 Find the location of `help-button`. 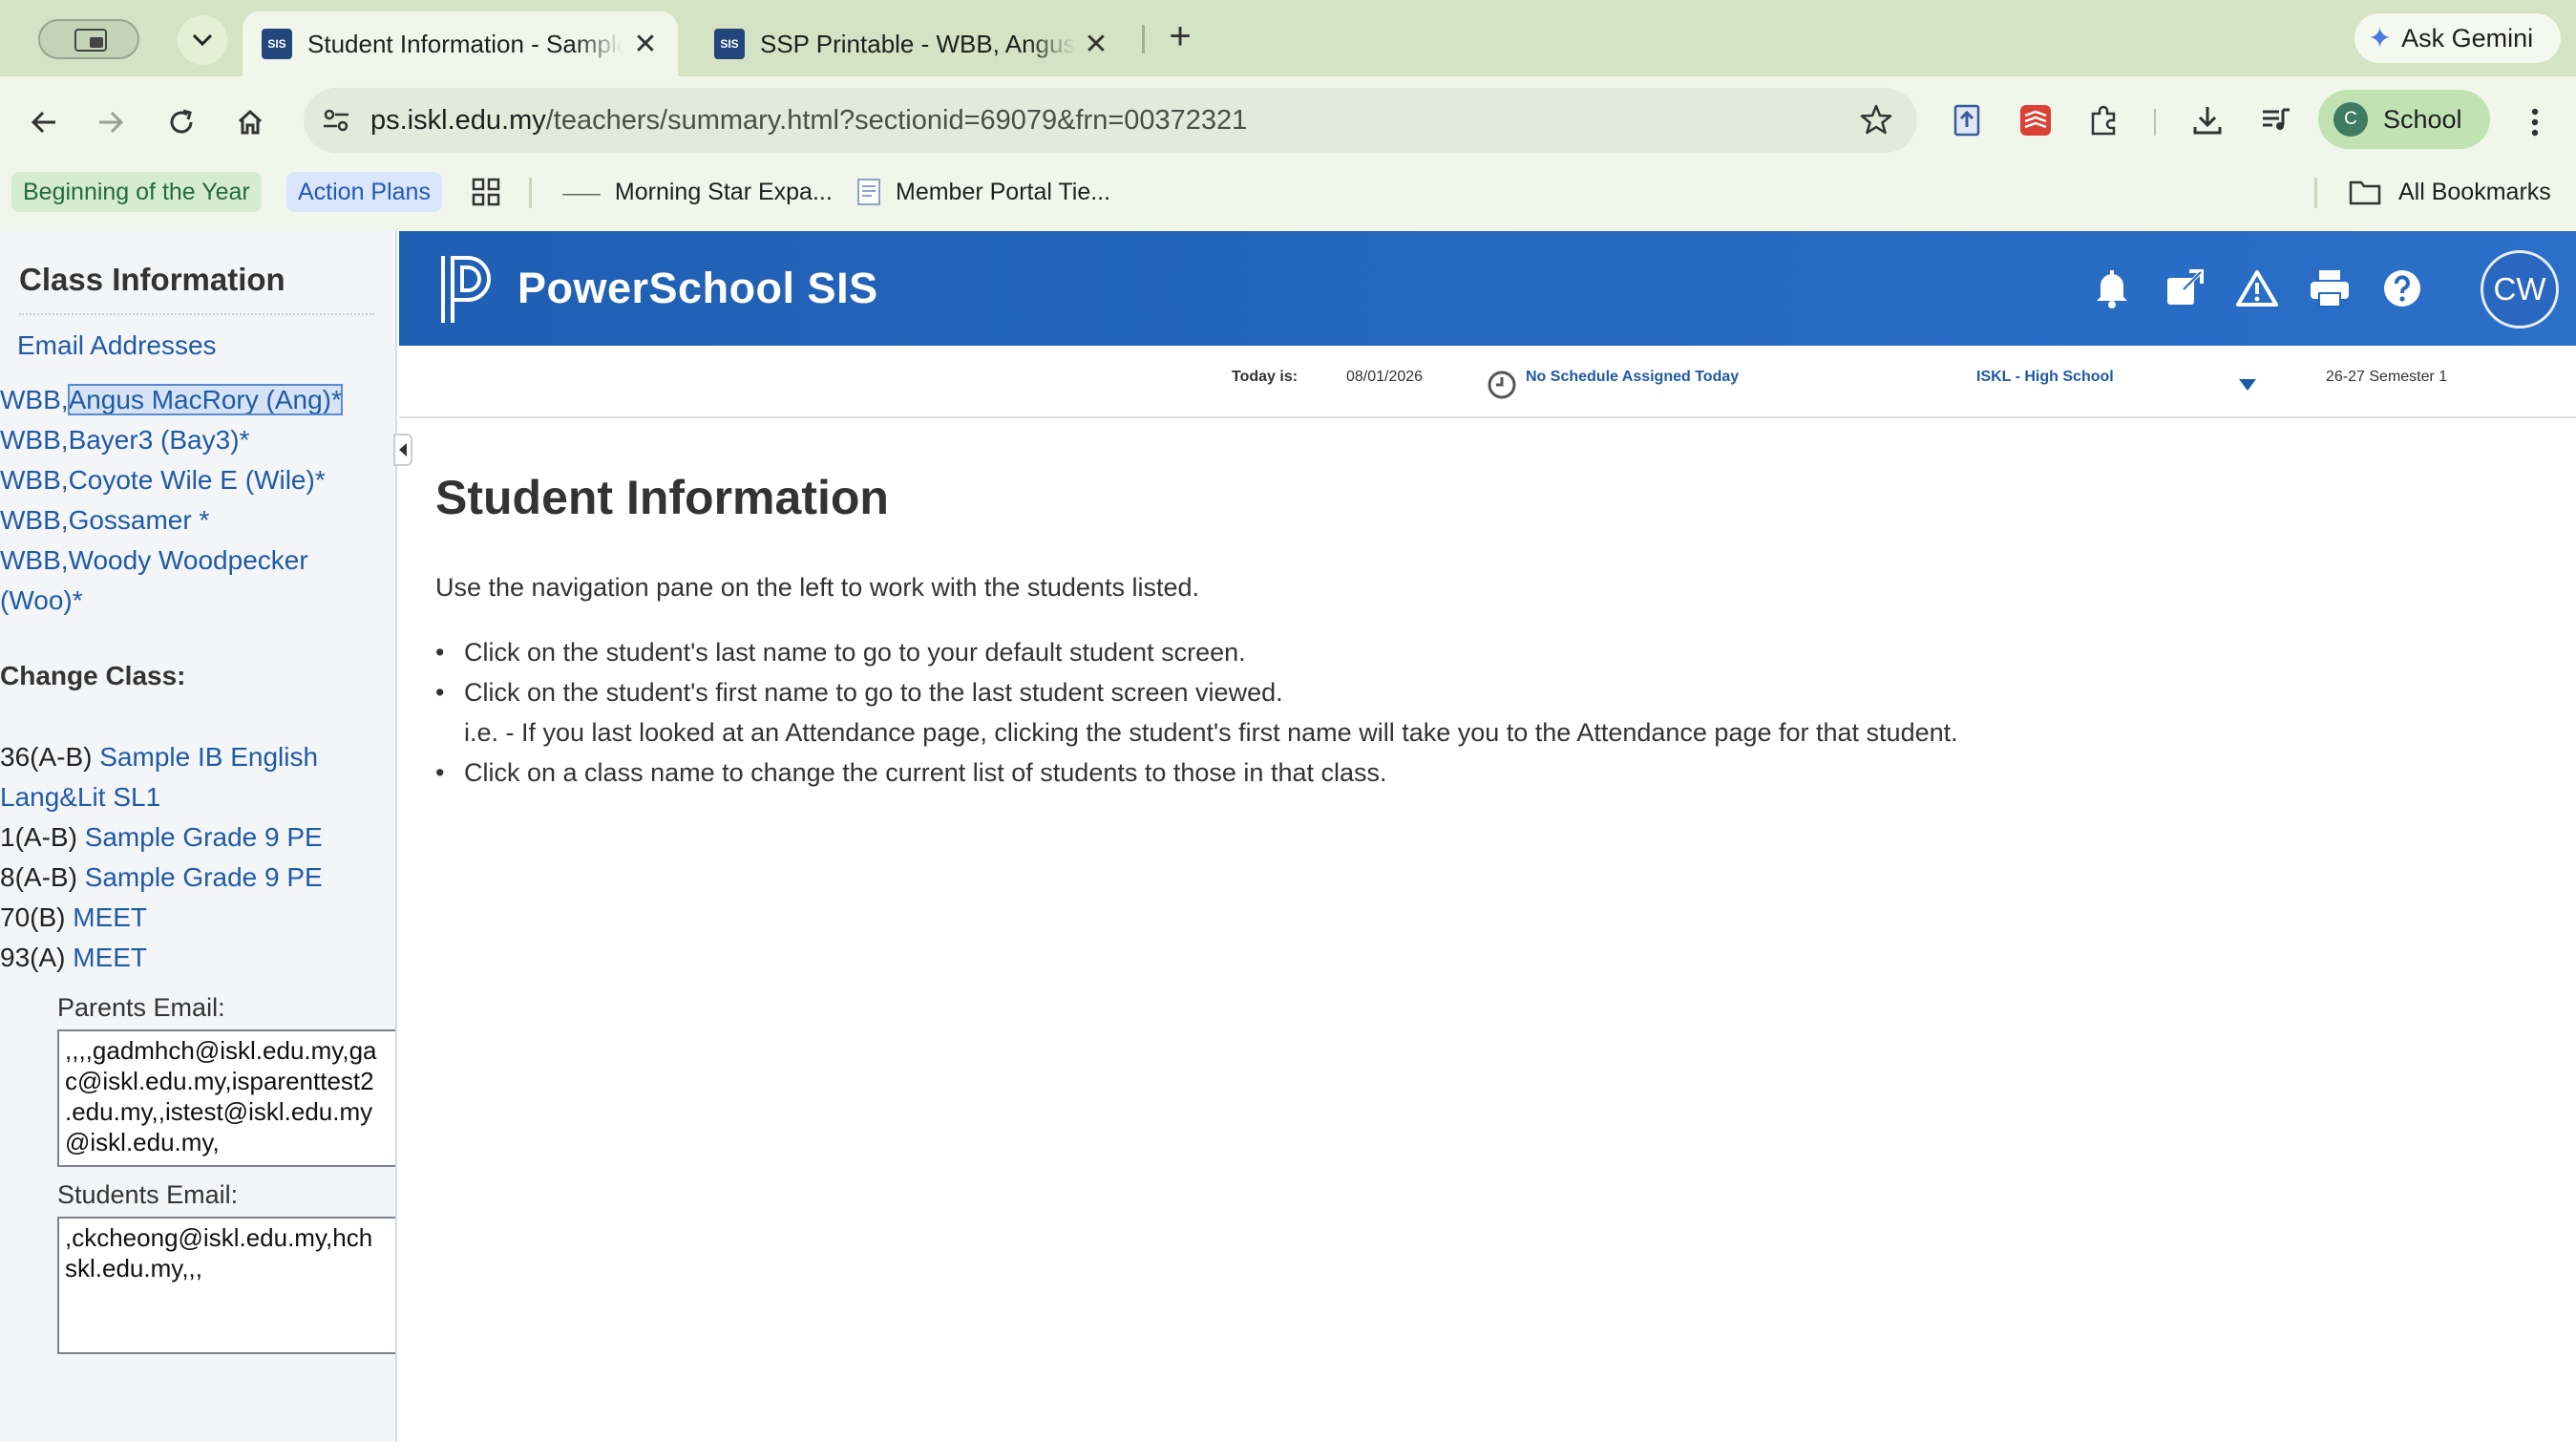

help-button is located at coordinates (2402, 288).